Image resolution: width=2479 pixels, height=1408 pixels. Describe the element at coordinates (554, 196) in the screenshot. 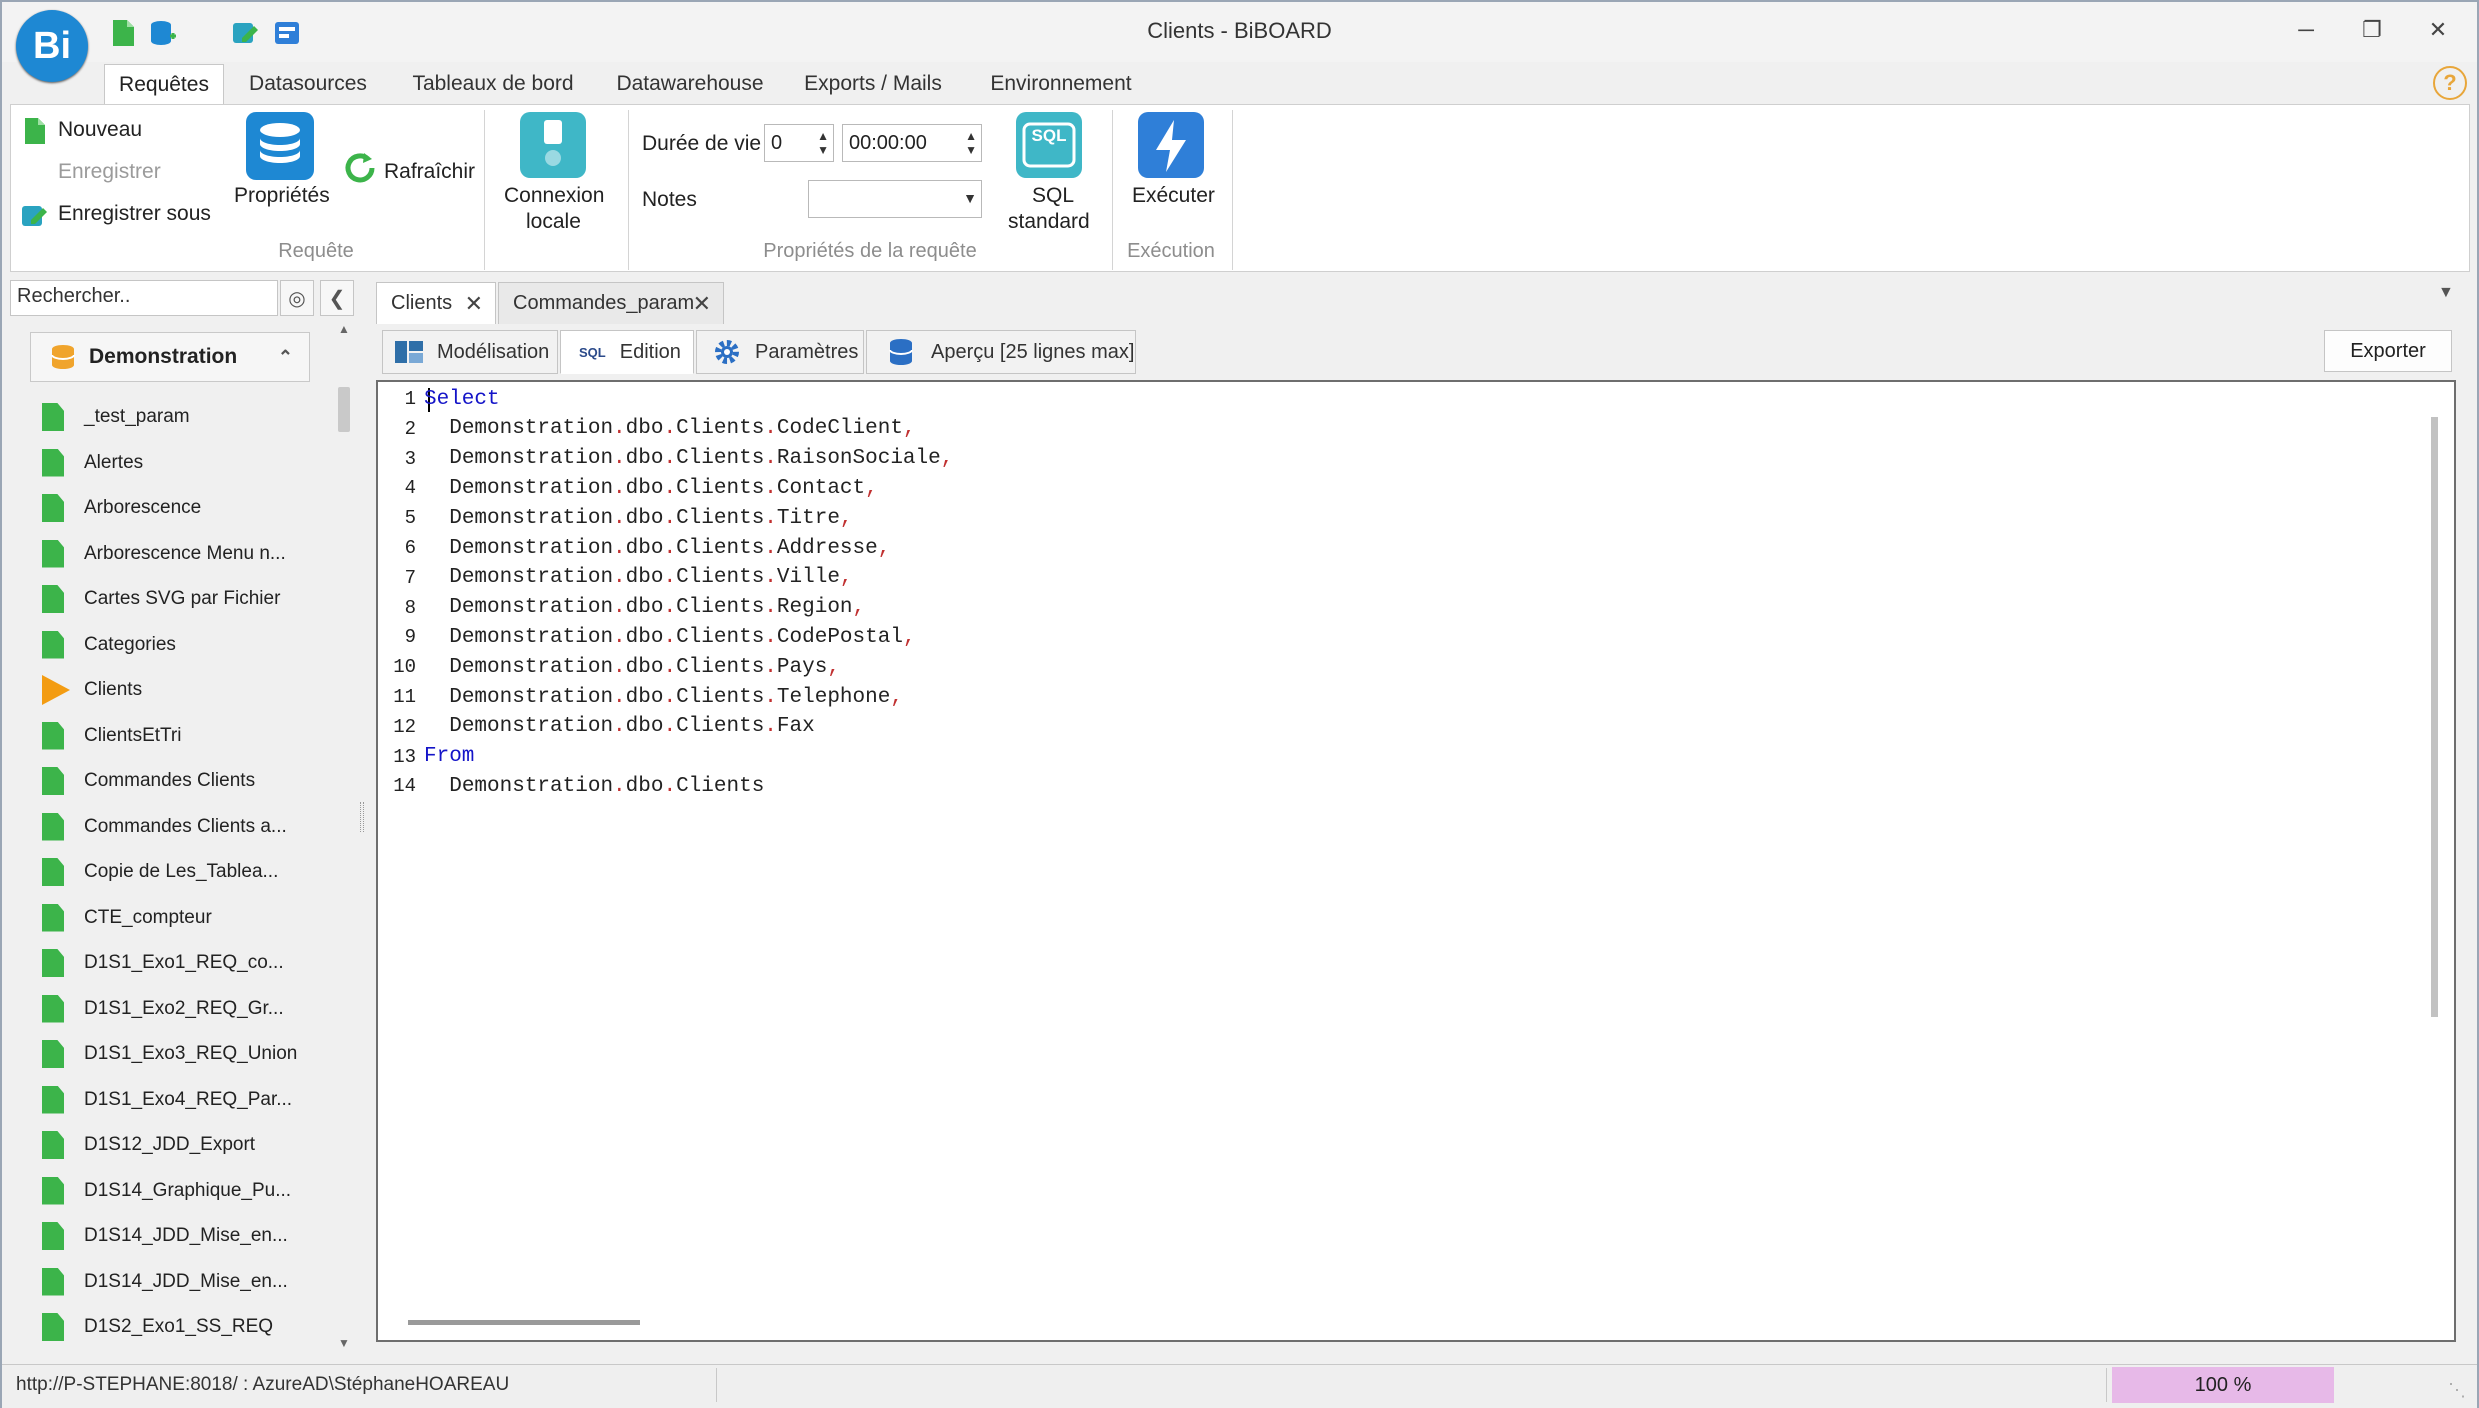

I see `connexion-line1: Connexion` at that location.